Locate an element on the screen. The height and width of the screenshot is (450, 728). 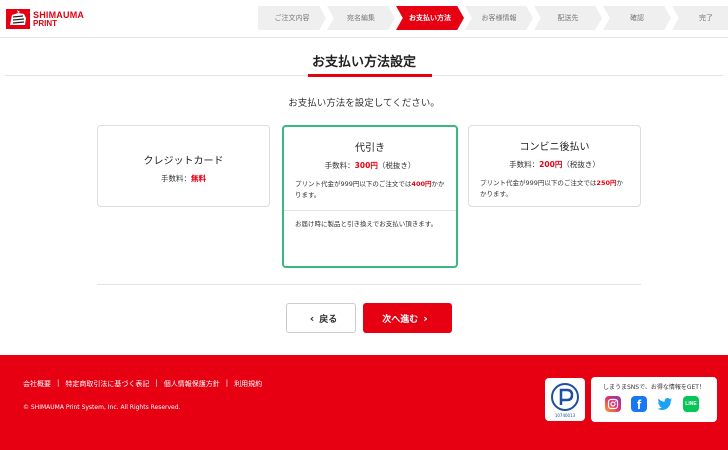
step-customer-info: お客様情報 is located at coordinates (499, 18).